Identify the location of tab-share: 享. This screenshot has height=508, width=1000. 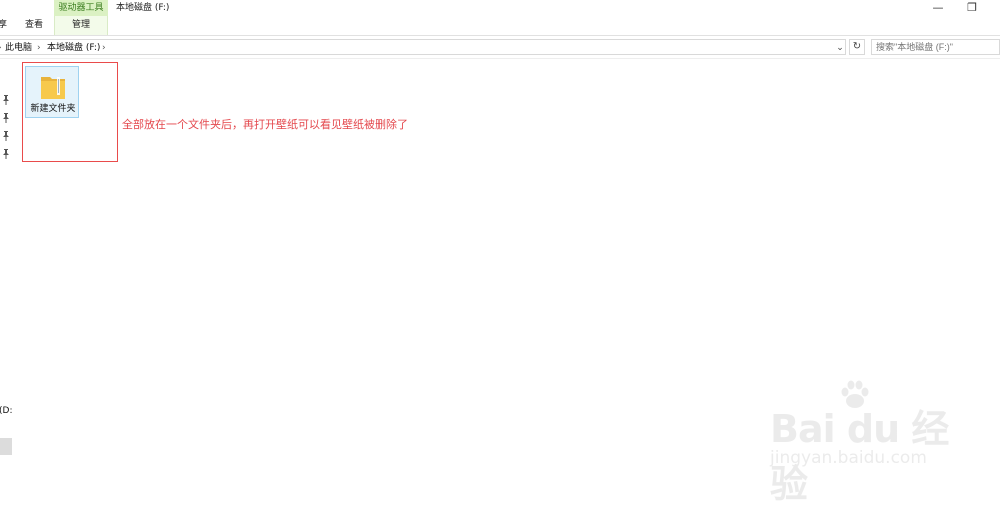
(3, 25).